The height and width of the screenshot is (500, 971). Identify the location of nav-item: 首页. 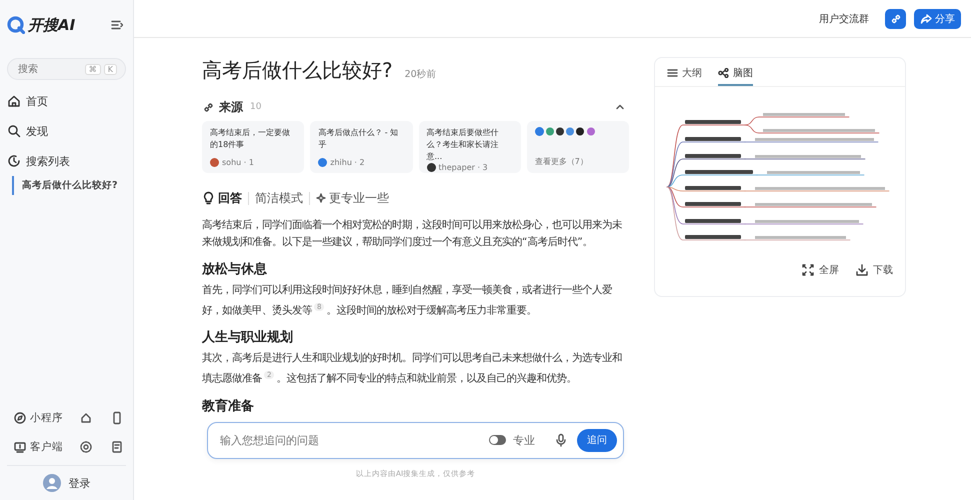
(66, 101).